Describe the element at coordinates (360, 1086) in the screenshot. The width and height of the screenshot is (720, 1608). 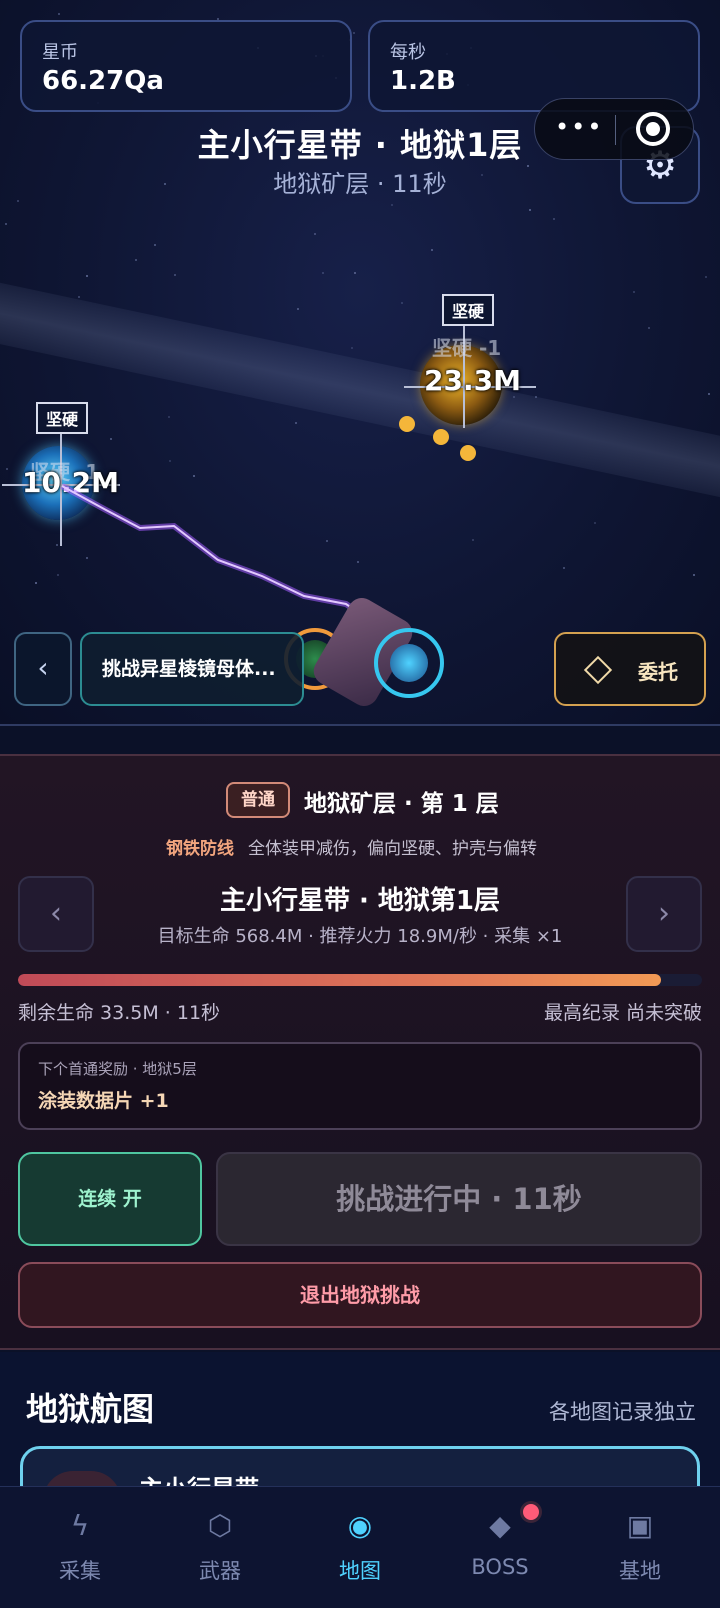
I see `next-reward-box: 下个首通奖励 · 地狱5层 涂装数据片 +1` at that location.